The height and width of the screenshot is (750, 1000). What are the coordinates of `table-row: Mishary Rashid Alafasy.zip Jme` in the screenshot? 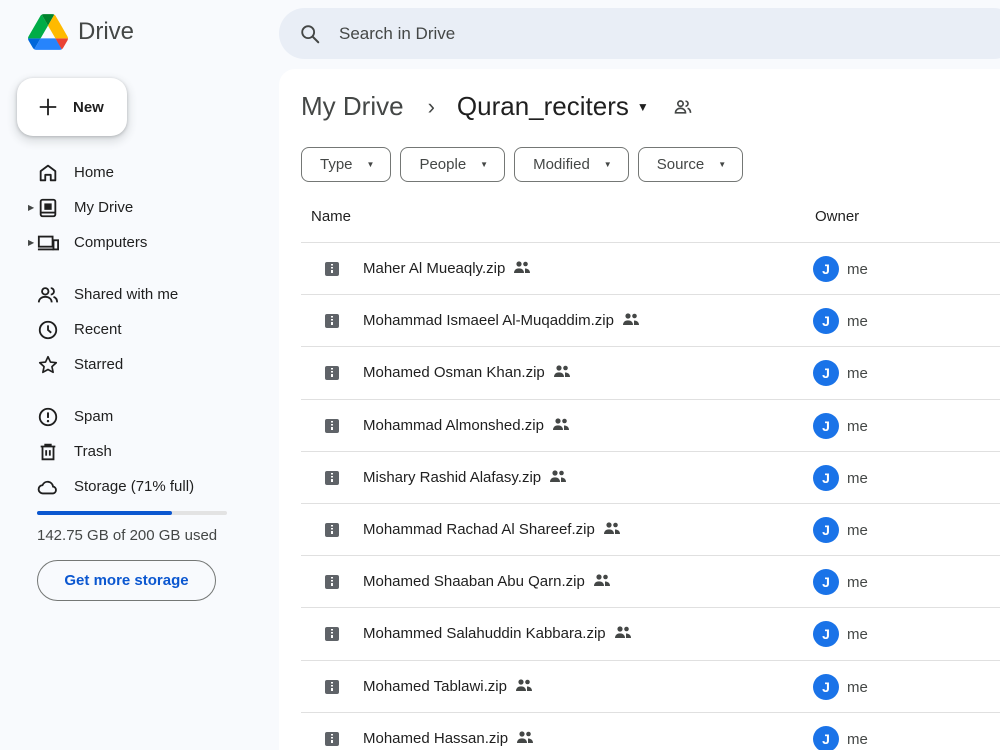 It's located at (650, 476).